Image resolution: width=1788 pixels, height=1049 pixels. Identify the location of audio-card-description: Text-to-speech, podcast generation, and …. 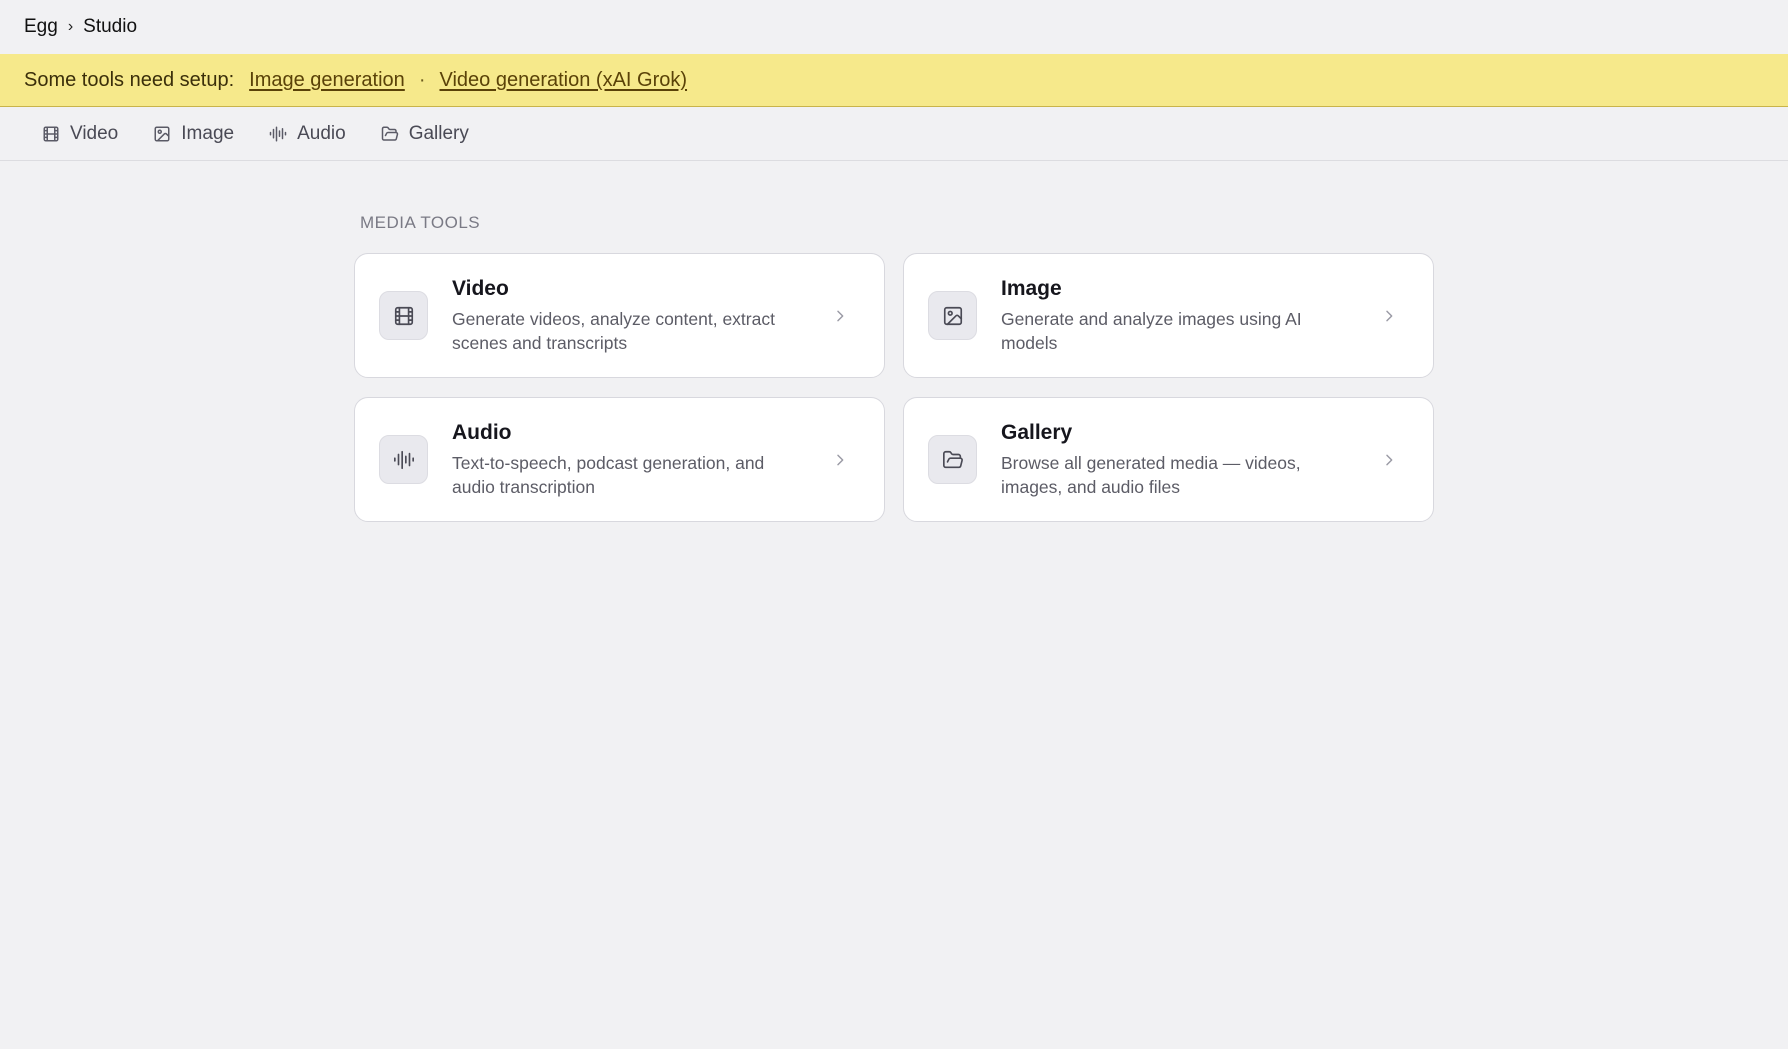
(608, 474).